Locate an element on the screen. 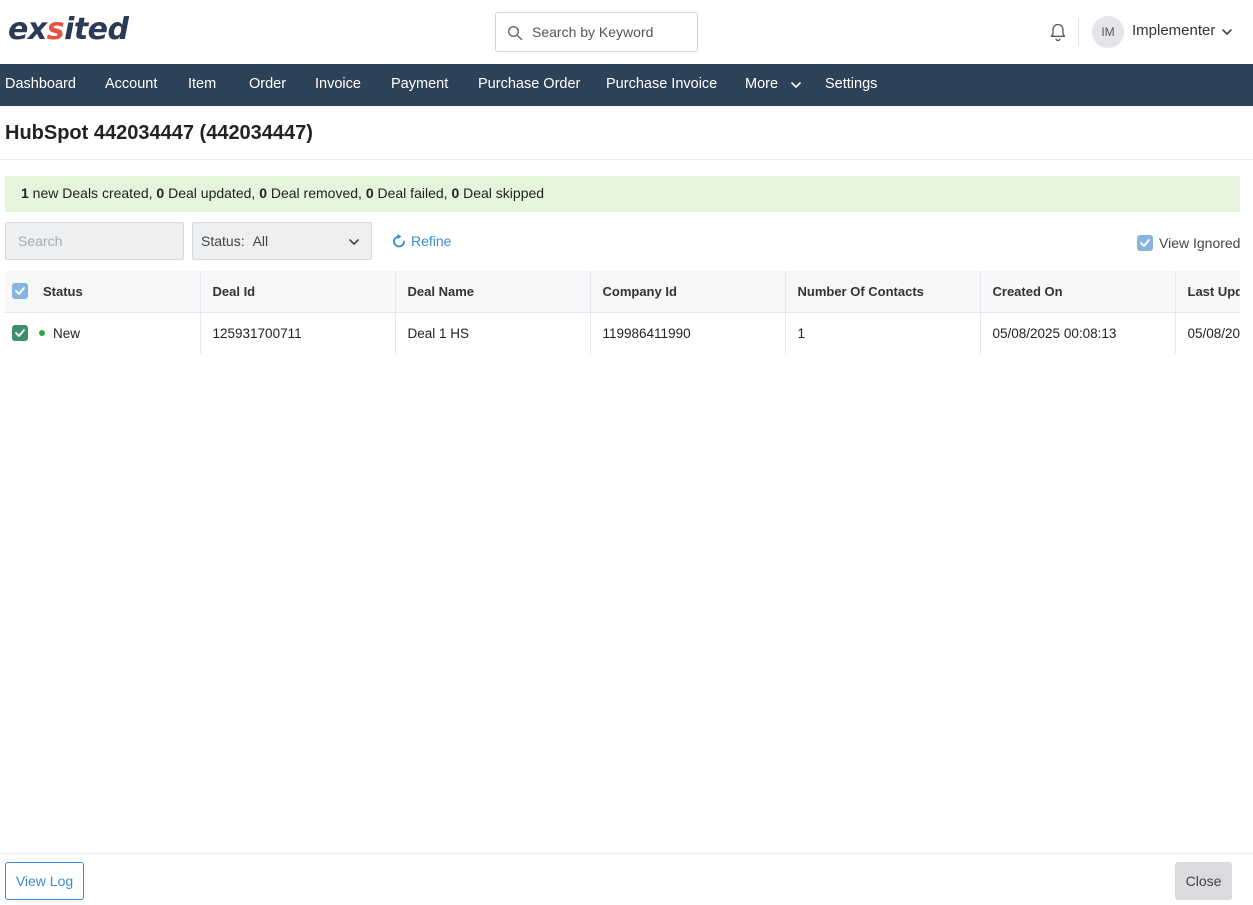 The height and width of the screenshot is (905, 1253). logo-text-accent: s is located at coordinates (55, 29).